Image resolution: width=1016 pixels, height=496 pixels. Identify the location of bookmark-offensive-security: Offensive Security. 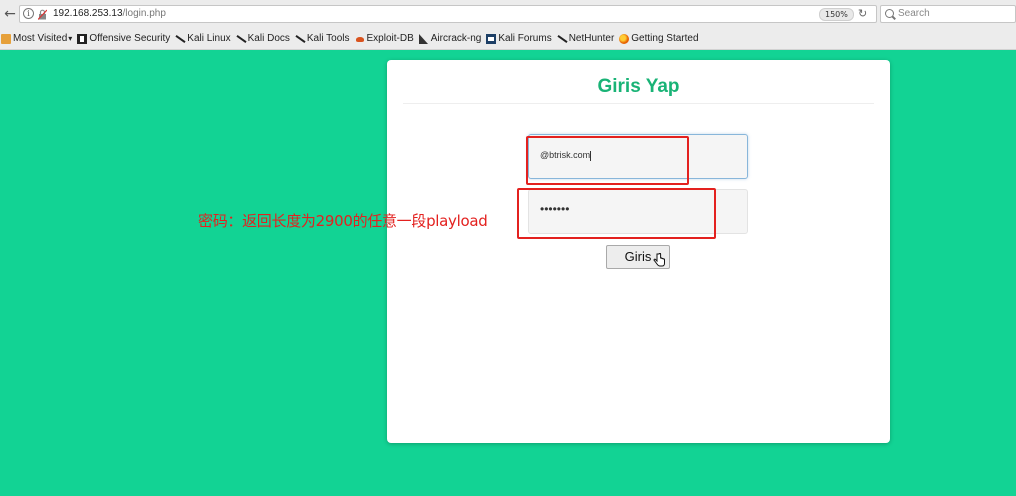
(123, 38).